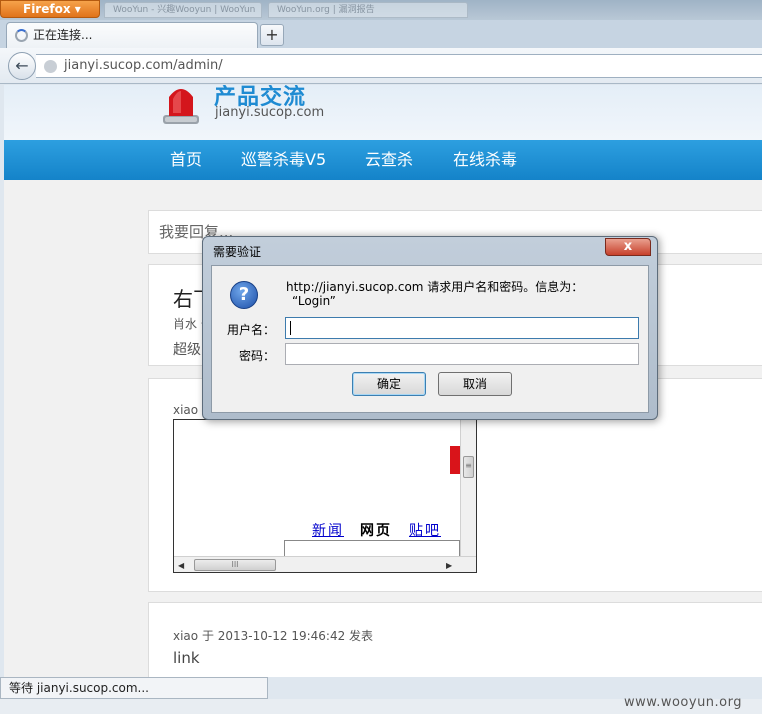 The image size is (762, 714). I want to click on scrollbar-thumb: III, so click(235, 565).